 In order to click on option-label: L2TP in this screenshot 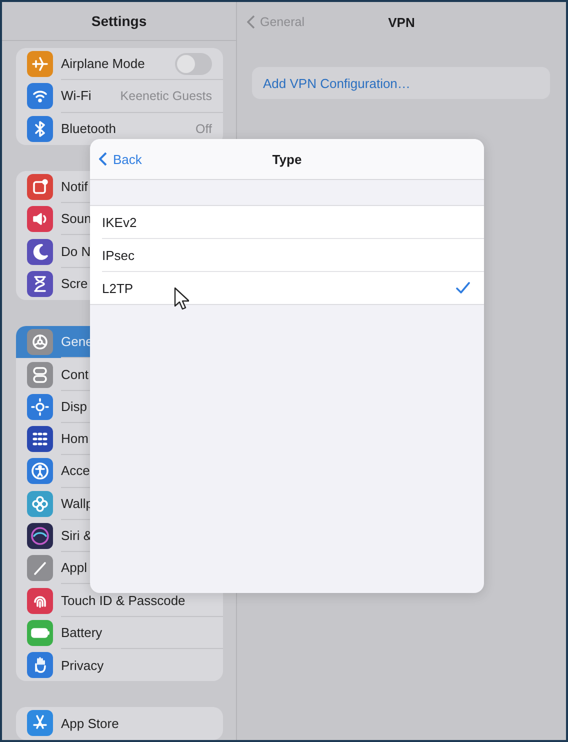, I will do `click(118, 288)`.